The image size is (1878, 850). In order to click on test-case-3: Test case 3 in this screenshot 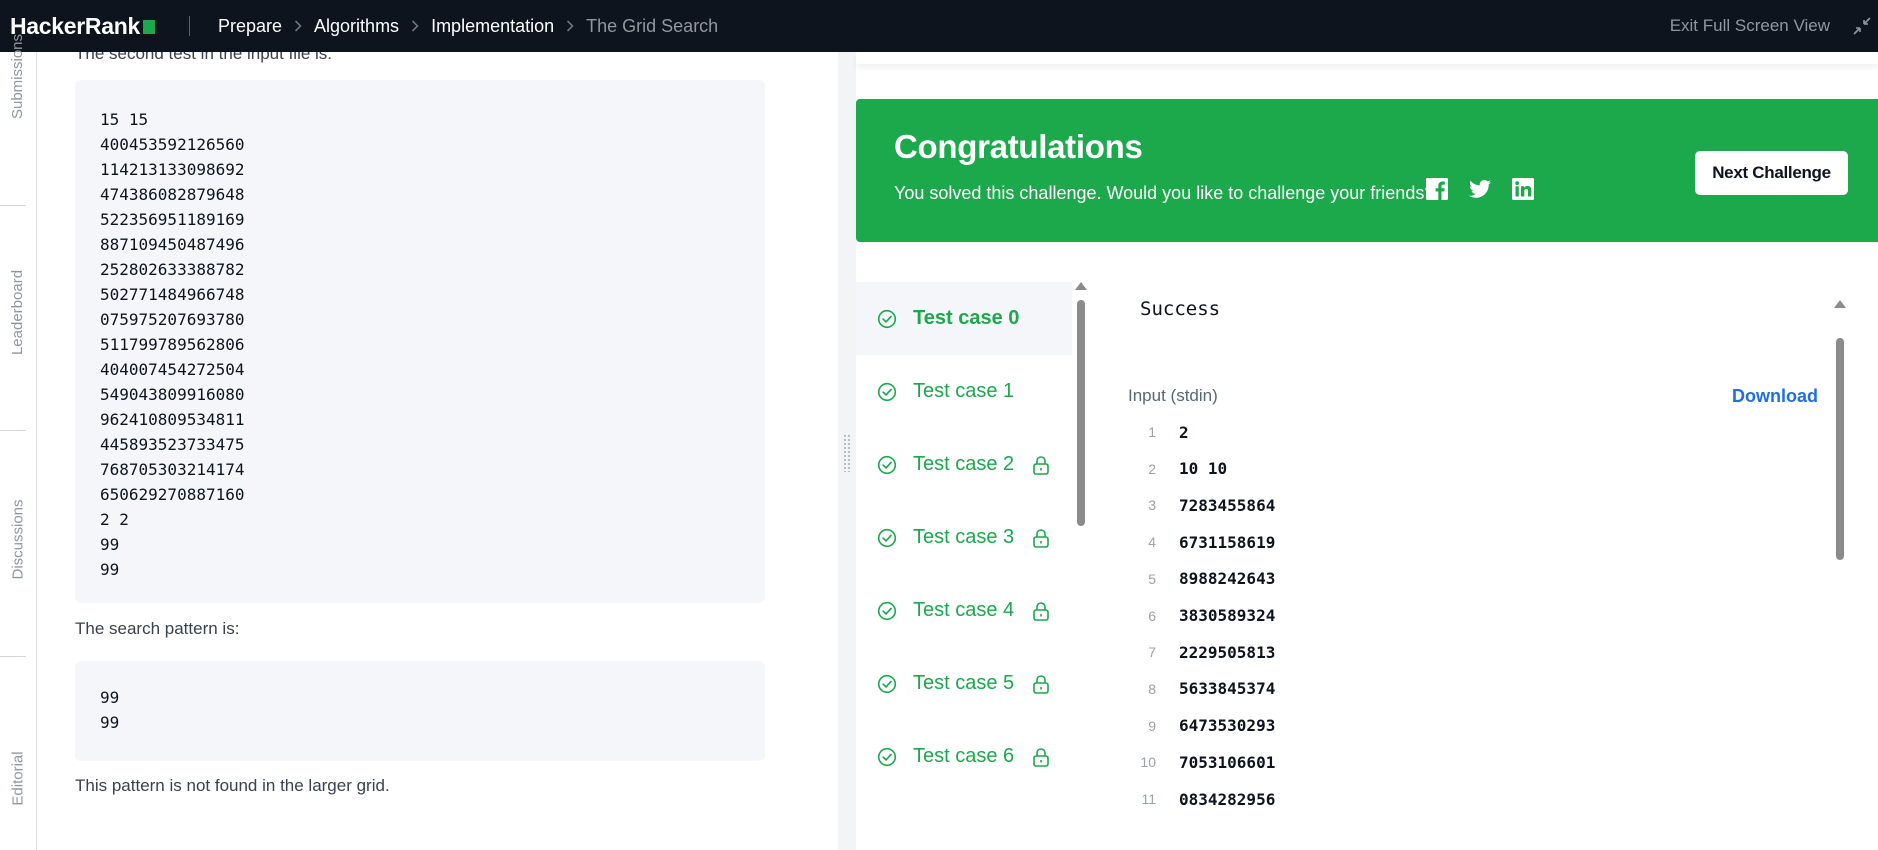, I will do `click(964, 537)`.